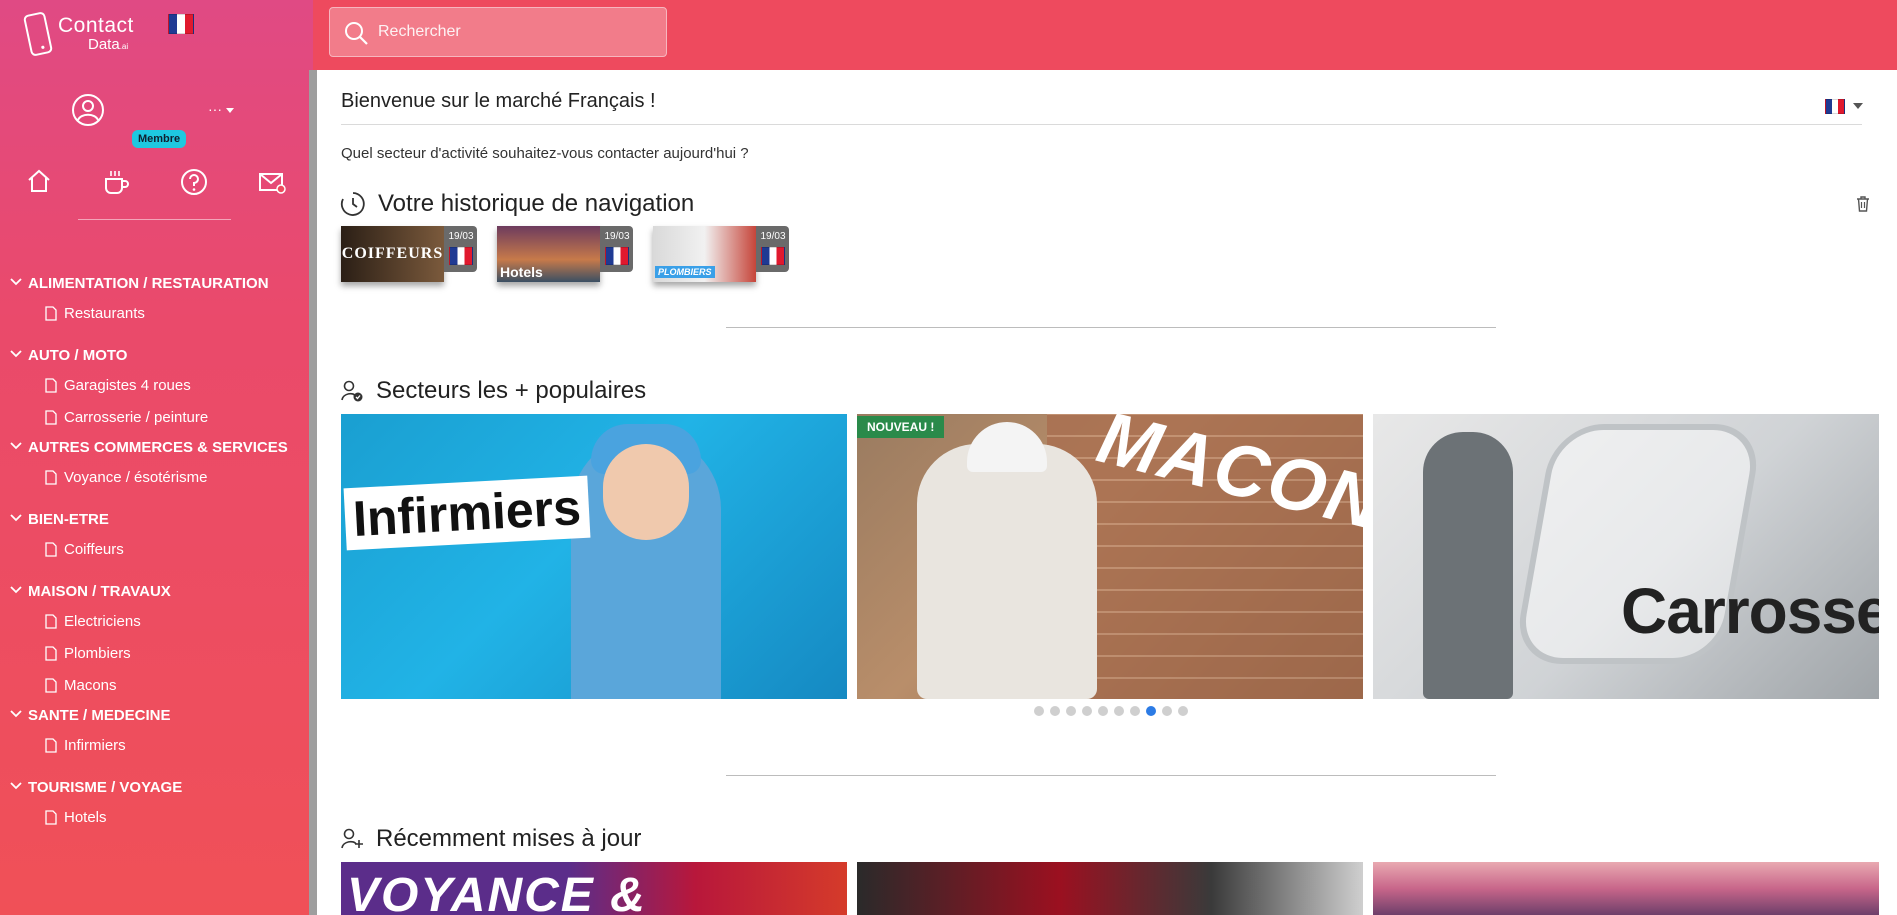 Image resolution: width=1897 pixels, height=915 pixels. What do you see at coordinates (159, 139) in the screenshot?
I see `member-badge: Membre` at bounding box center [159, 139].